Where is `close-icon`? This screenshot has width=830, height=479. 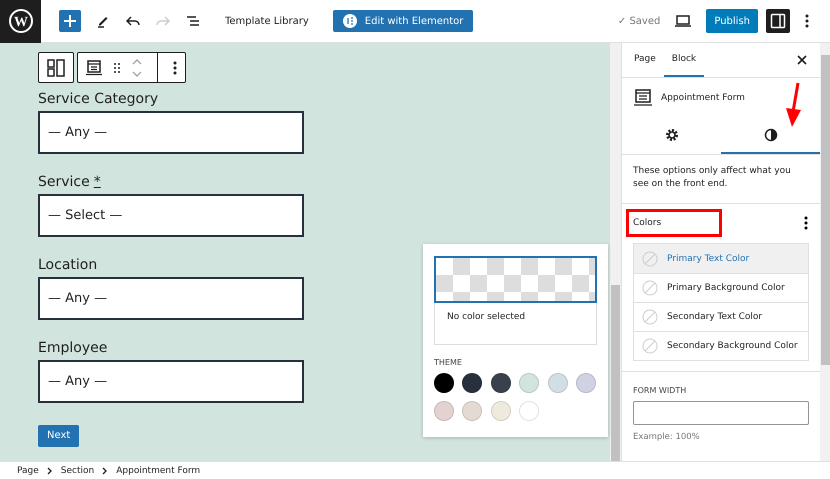
close-icon is located at coordinates (802, 60).